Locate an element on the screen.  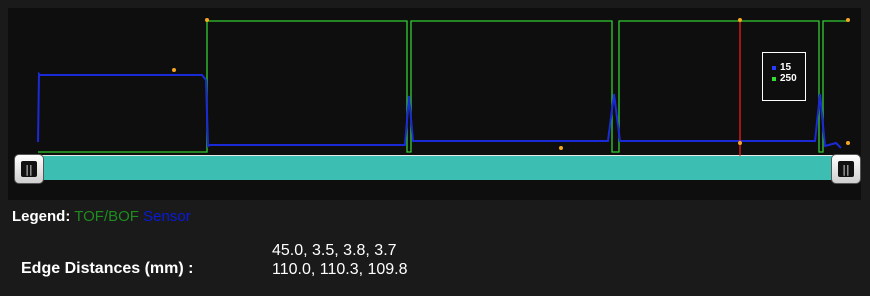
legend-sensor: Sensor is located at coordinates (167, 216).